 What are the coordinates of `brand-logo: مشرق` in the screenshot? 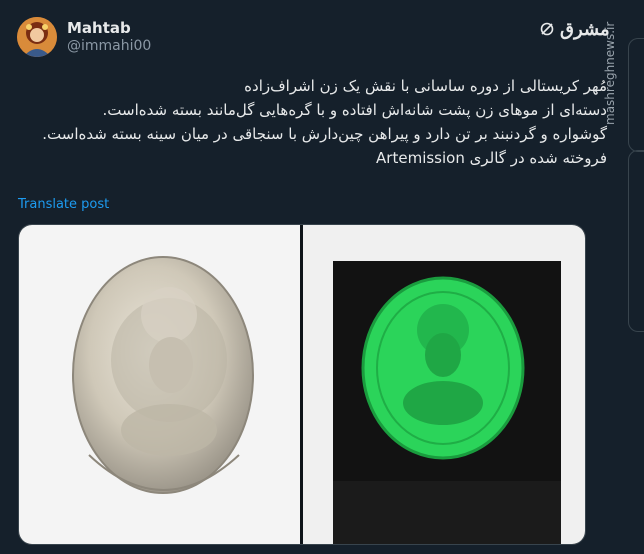 It's located at (575, 29).